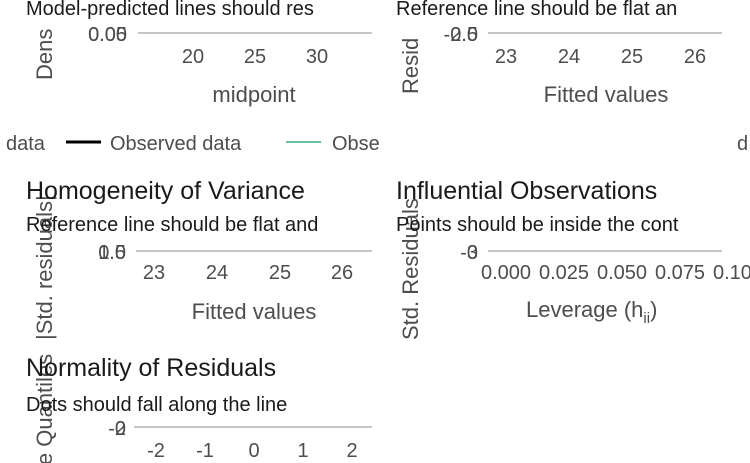  Describe the element at coordinates (156, 451) in the screenshot. I see `panel-5-x-tick: -2` at that location.